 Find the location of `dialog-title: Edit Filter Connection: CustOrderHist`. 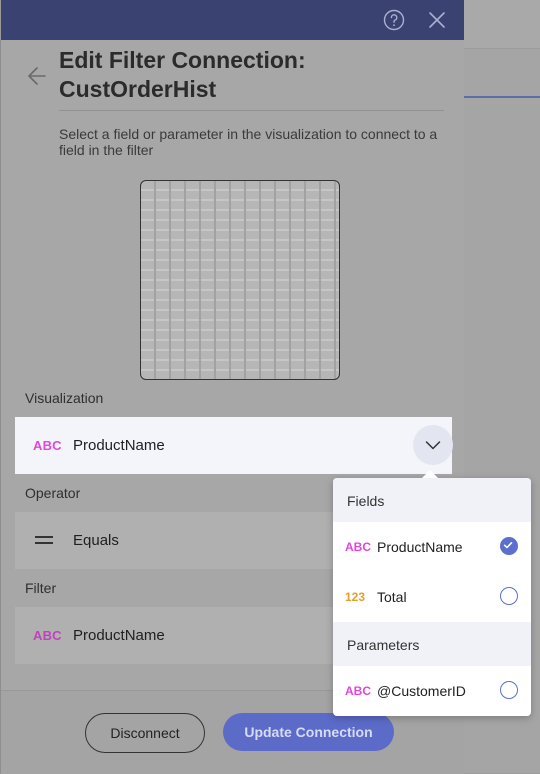

dialog-title: Edit Filter Connection: CustOrderHist is located at coordinates (182, 74).